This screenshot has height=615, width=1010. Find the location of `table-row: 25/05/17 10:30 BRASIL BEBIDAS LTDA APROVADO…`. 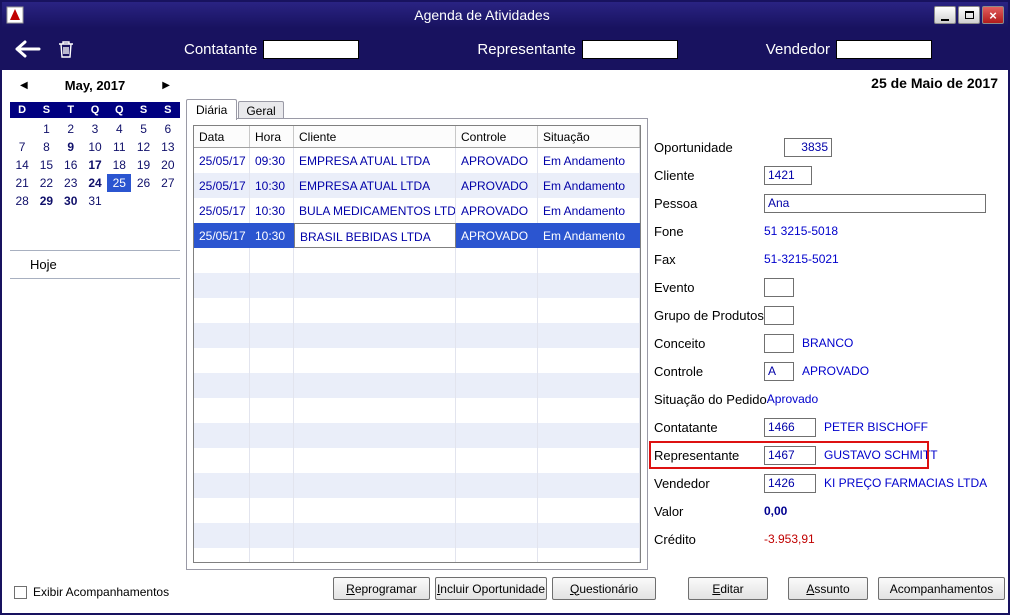

table-row: 25/05/17 10:30 BRASIL BEBIDAS LTDA APROVADO… is located at coordinates (417, 235).